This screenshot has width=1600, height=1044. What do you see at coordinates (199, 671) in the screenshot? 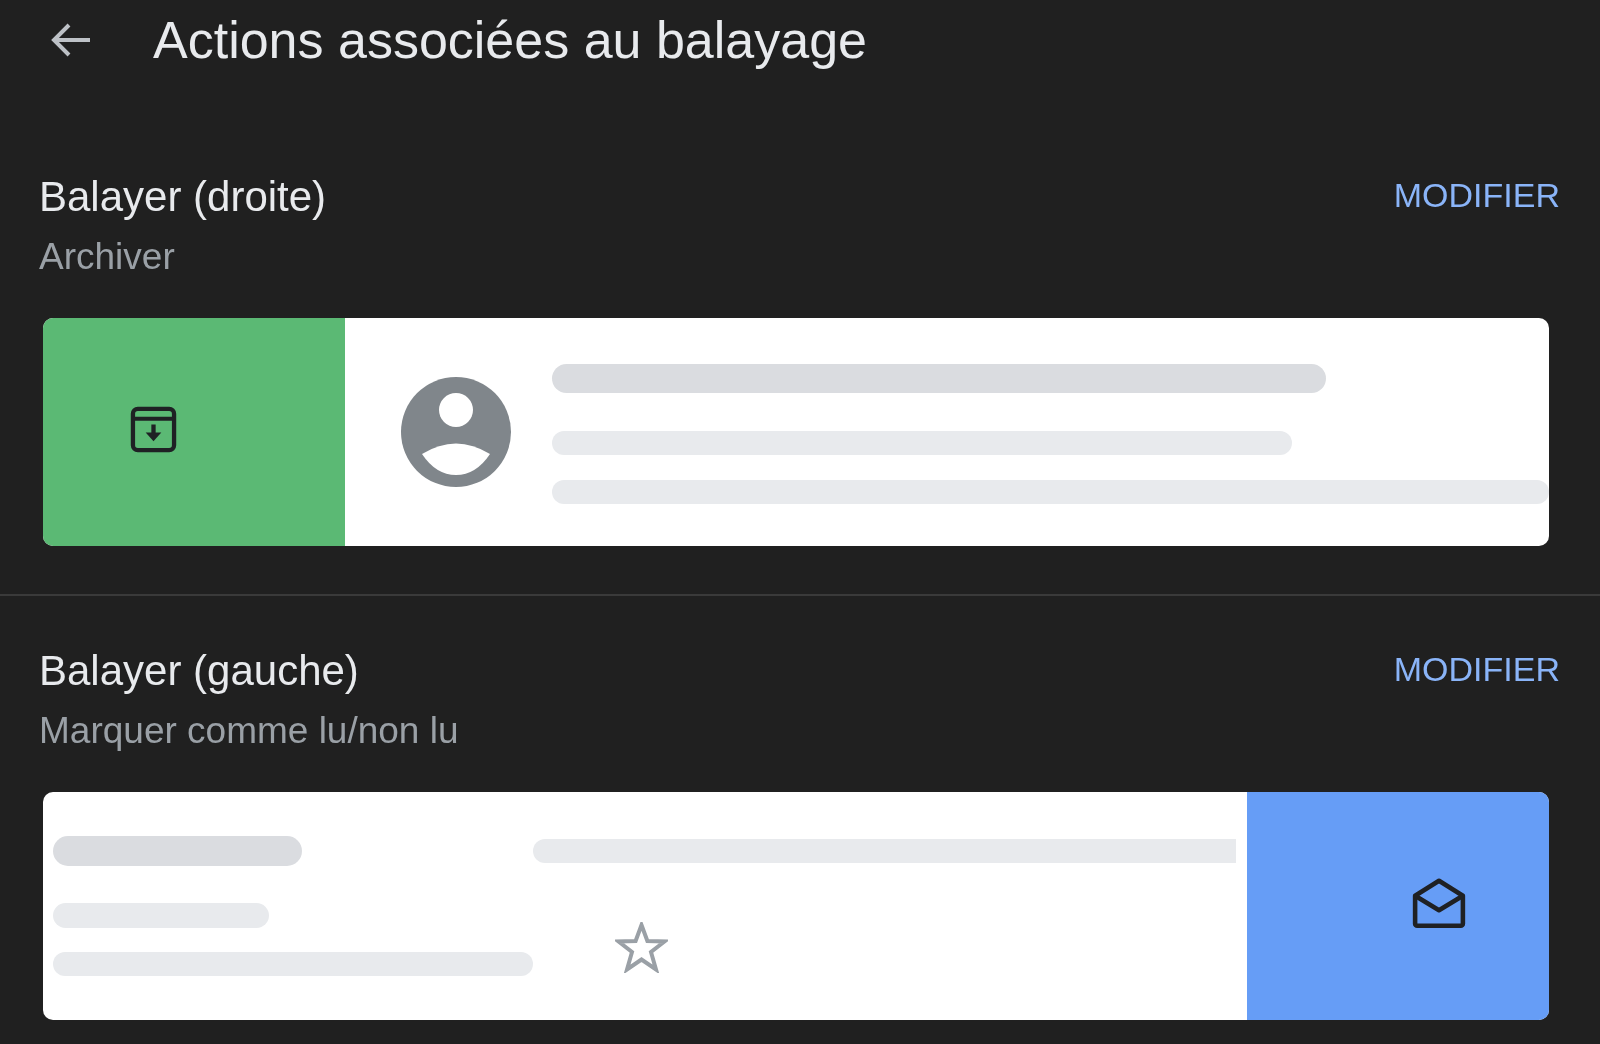
I see `setting-title: Balayer (gauche)` at bounding box center [199, 671].